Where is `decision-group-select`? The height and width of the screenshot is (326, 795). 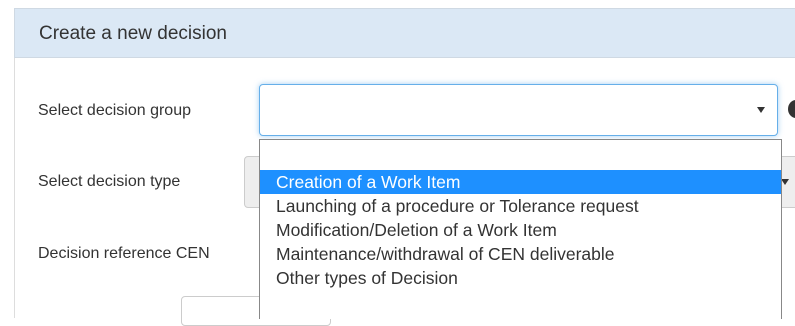
decision-group-select is located at coordinates (518, 110).